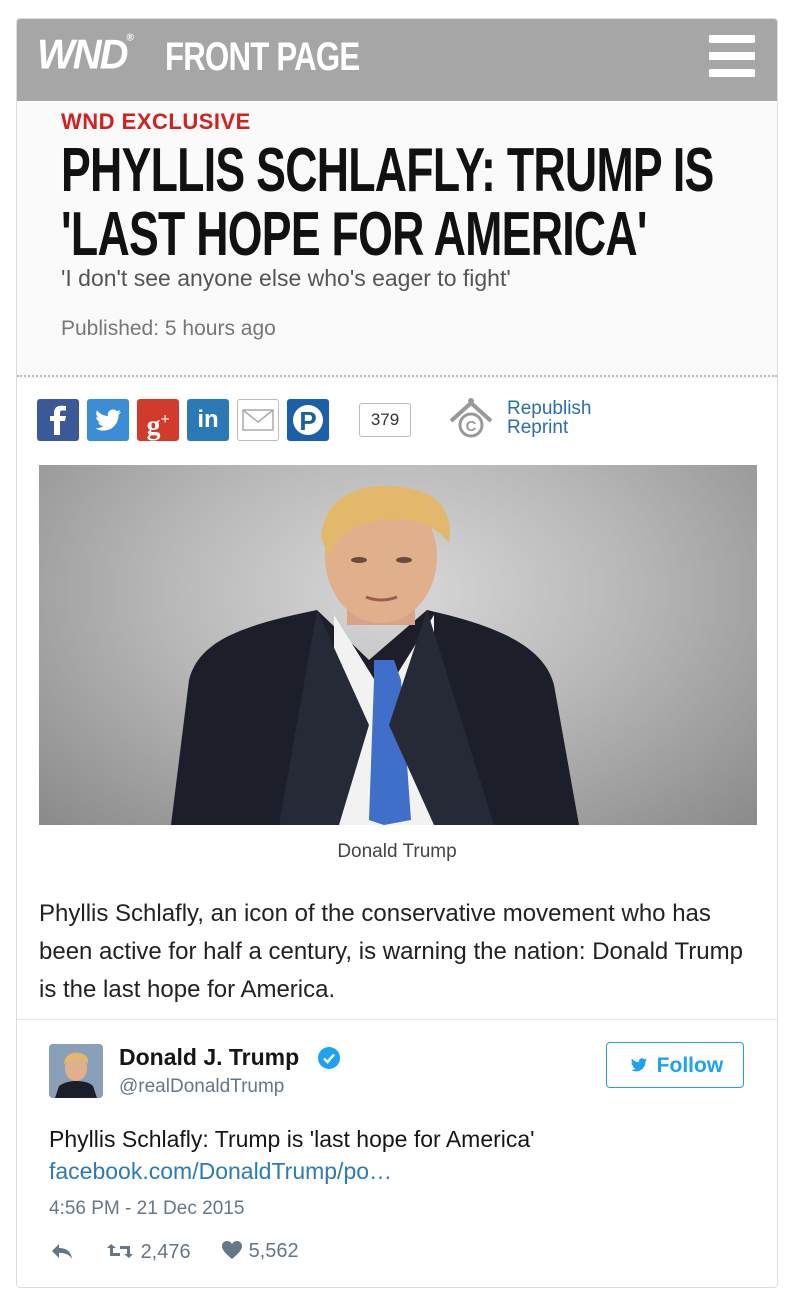  I want to click on tweet-actions: 2,476 5,562, so click(249, 1252).